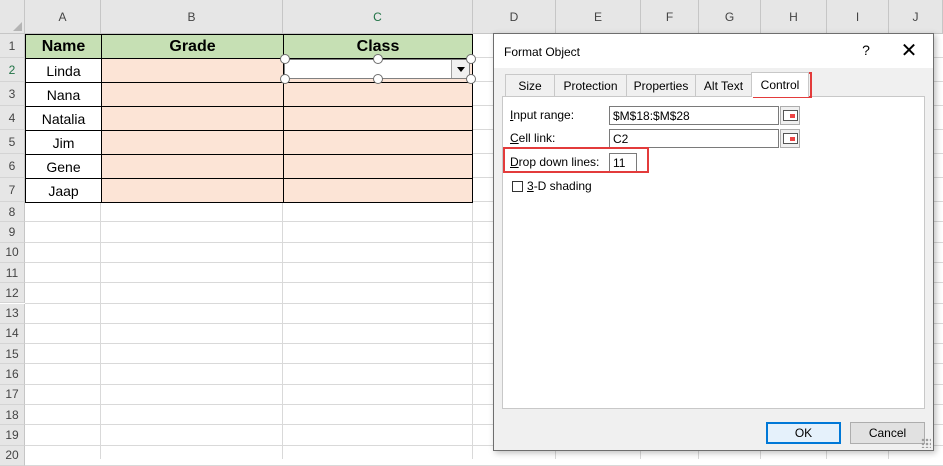 Image resolution: width=943 pixels, height=466 pixels. Describe the element at coordinates (866, 50) in the screenshot. I see `help-icon: ?` at that location.